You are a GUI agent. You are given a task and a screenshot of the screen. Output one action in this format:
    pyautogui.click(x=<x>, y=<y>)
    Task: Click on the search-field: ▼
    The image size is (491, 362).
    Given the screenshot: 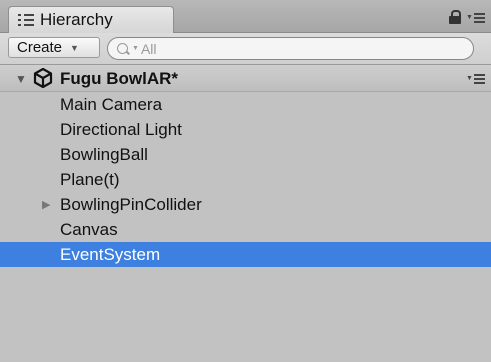 What is the action you would take?
    pyautogui.click(x=290, y=48)
    